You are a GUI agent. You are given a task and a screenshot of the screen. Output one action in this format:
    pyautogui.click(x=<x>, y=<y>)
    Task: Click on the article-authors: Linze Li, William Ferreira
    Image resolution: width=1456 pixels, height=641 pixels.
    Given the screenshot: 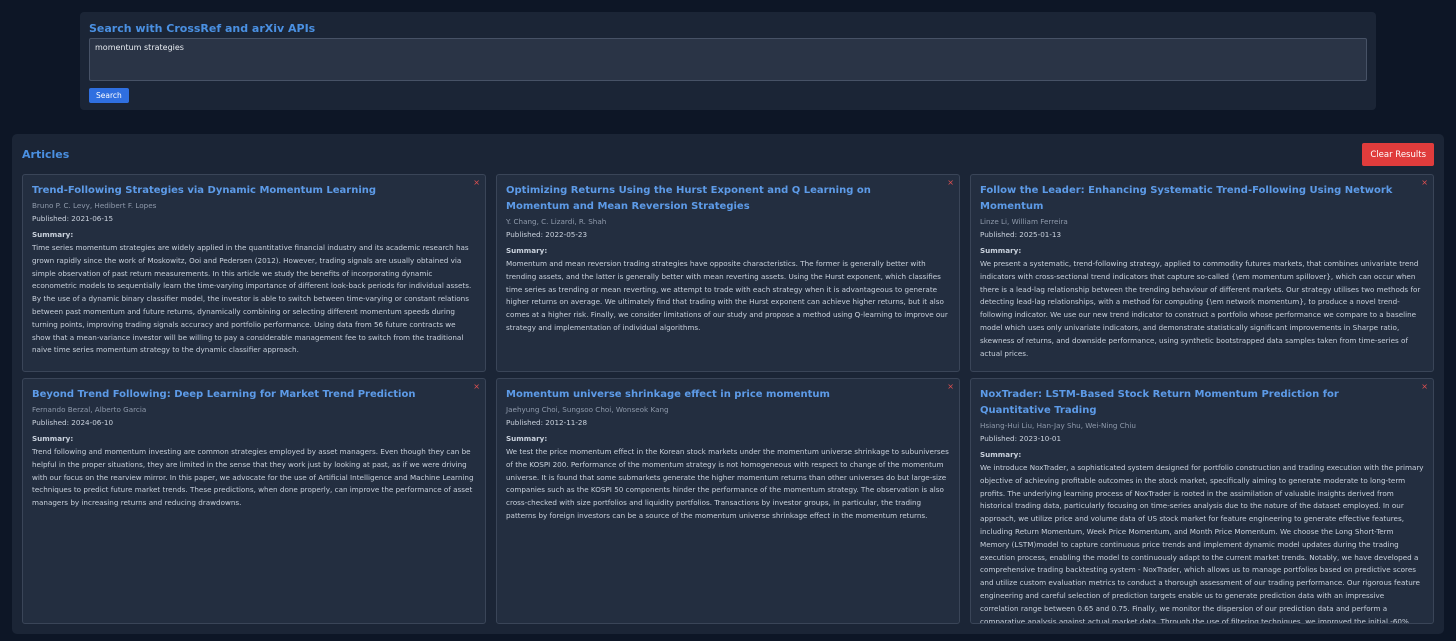 What is the action you would take?
    pyautogui.click(x=1024, y=221)
    